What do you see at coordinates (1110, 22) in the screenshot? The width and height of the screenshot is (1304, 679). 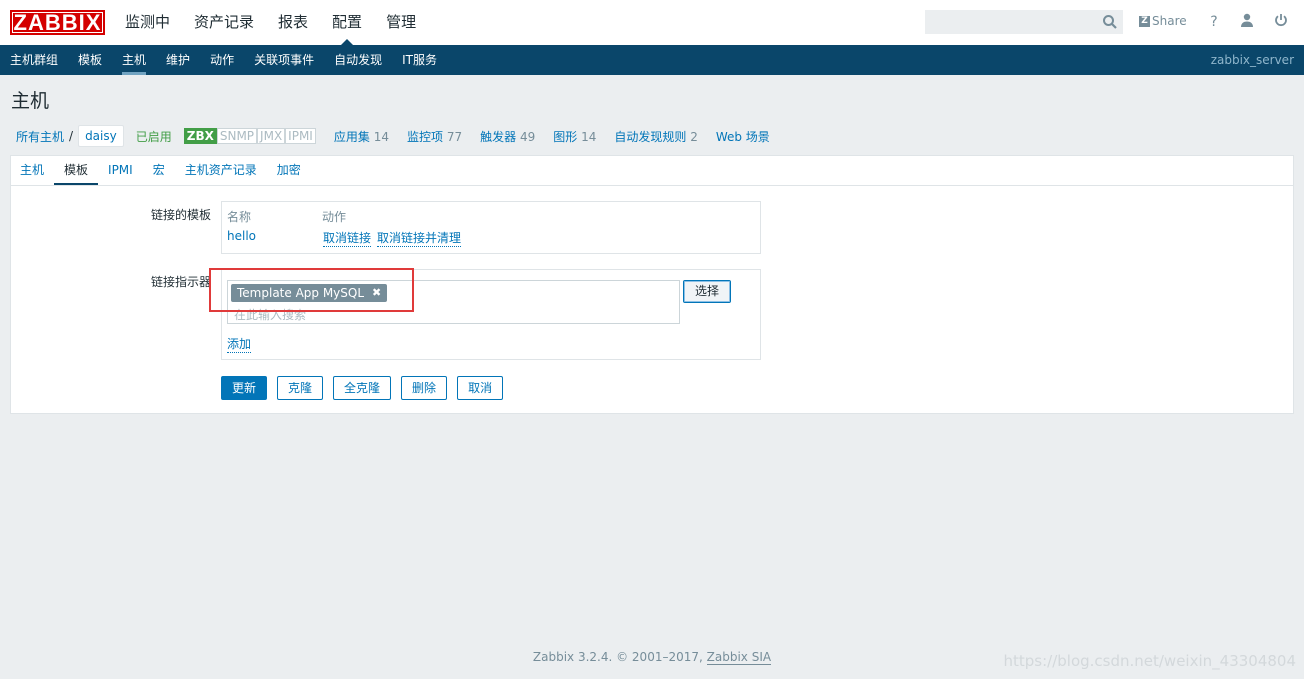 I see `search-icon` at bounding box center [1110, 22].